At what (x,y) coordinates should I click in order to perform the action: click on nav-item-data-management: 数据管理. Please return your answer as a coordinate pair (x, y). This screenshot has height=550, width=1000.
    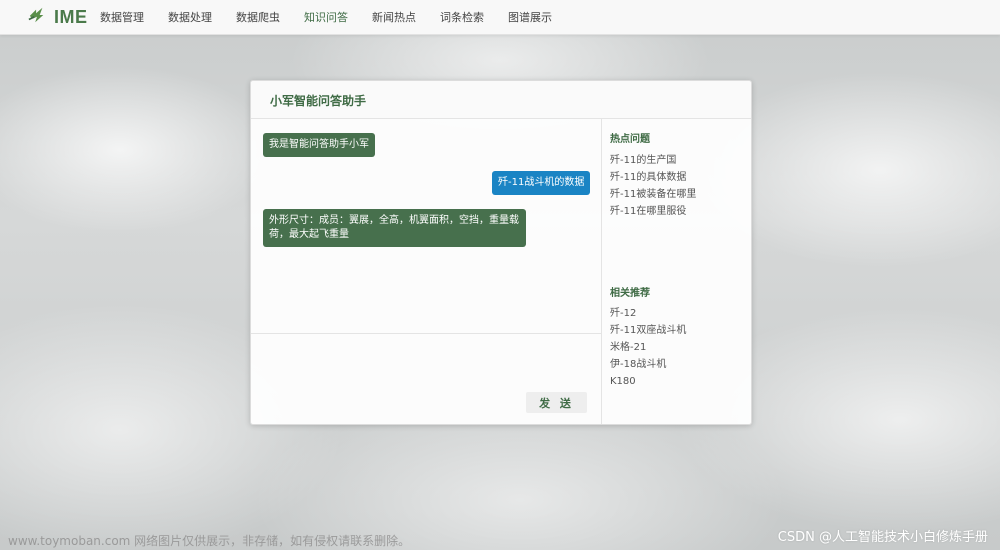
    Looking at the image, I should click on (122, 17).